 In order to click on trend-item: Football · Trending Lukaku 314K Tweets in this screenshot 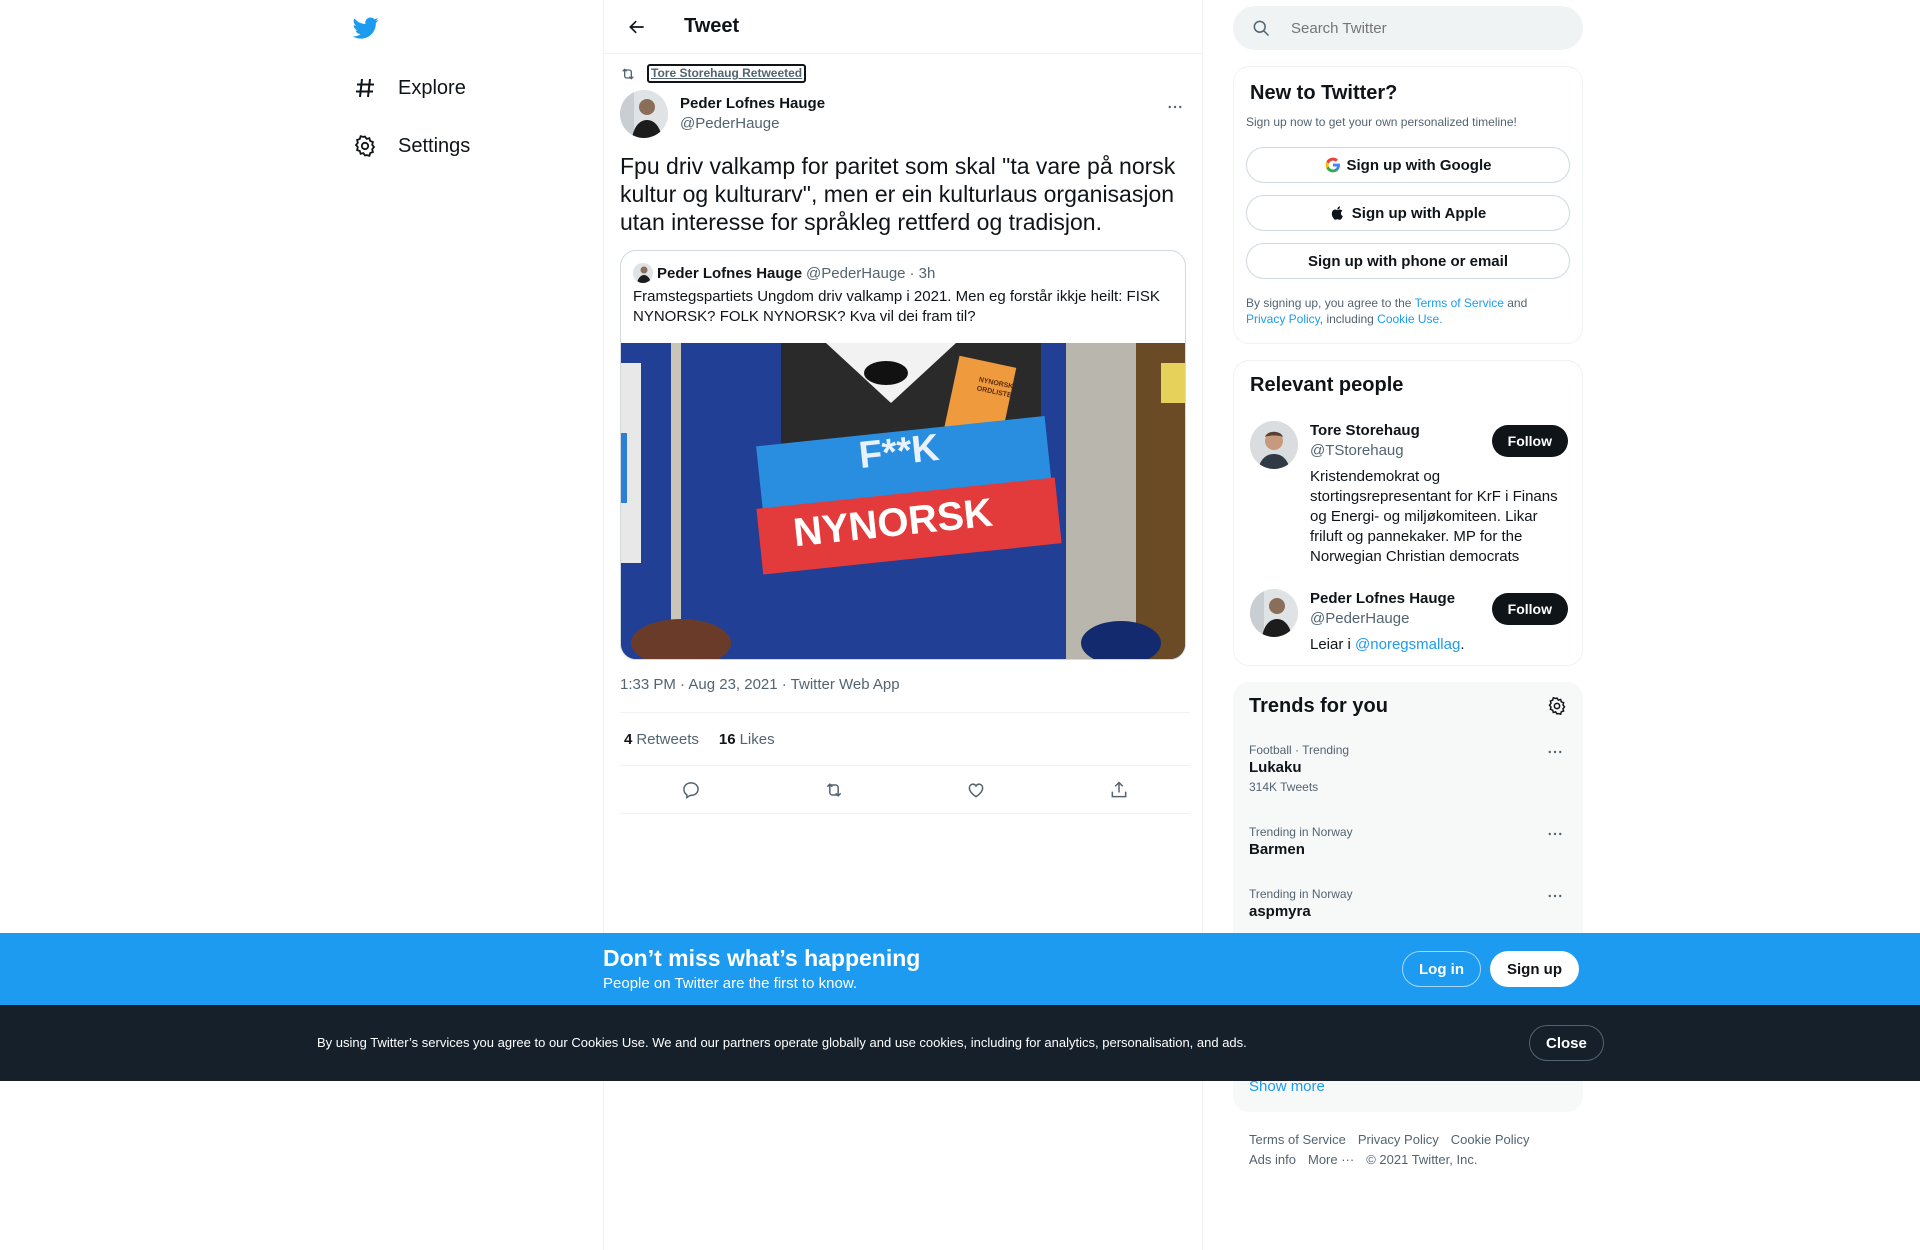, I will do `click(1408, 769)`.